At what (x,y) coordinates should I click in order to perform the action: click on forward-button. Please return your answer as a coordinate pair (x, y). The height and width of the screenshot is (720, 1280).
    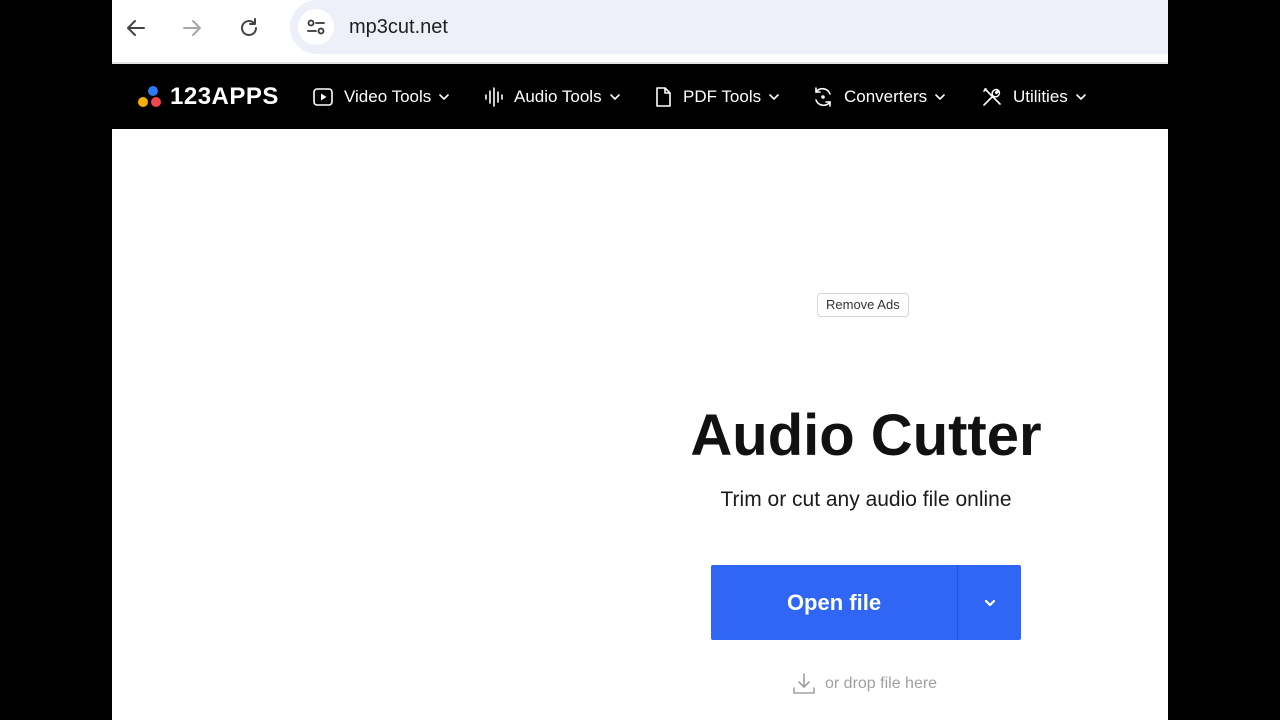
    Looking at the image, I should click on (192, 28).